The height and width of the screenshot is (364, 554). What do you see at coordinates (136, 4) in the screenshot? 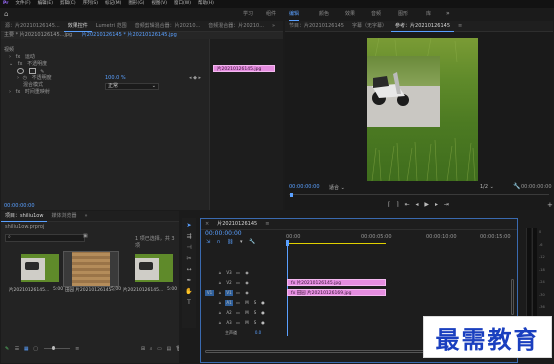
I see `menu-graphics: 图形(G)` at bounding box center [136, 4].